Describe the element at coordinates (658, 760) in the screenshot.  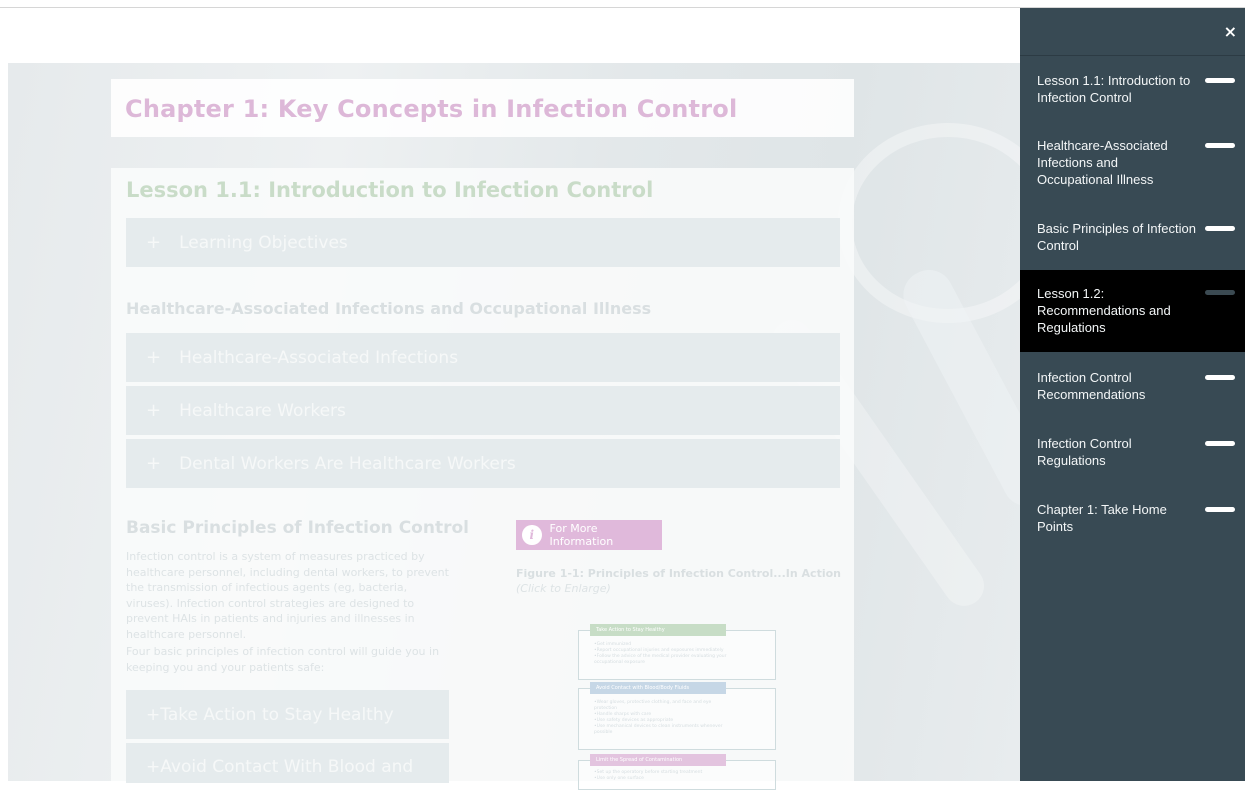
I see `figure-box-heading: Limit the Spread of Contamination` at that location.